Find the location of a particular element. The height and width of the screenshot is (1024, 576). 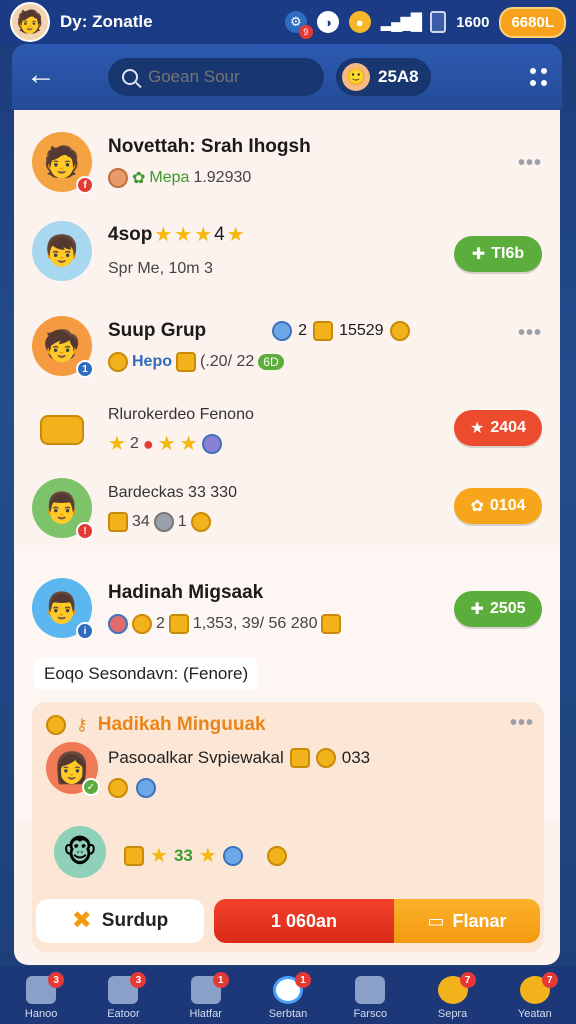

plan-label: Flanar is located at coordinates (479, 920).